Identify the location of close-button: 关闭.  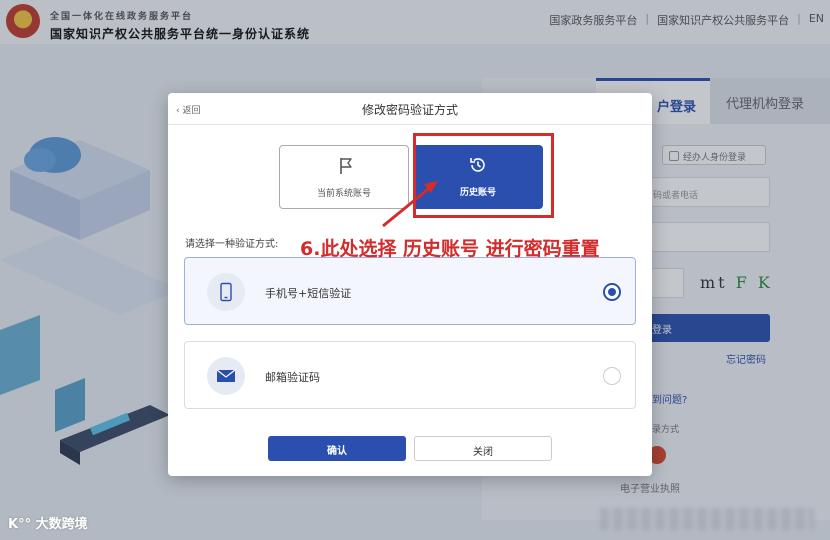
(483, 448).